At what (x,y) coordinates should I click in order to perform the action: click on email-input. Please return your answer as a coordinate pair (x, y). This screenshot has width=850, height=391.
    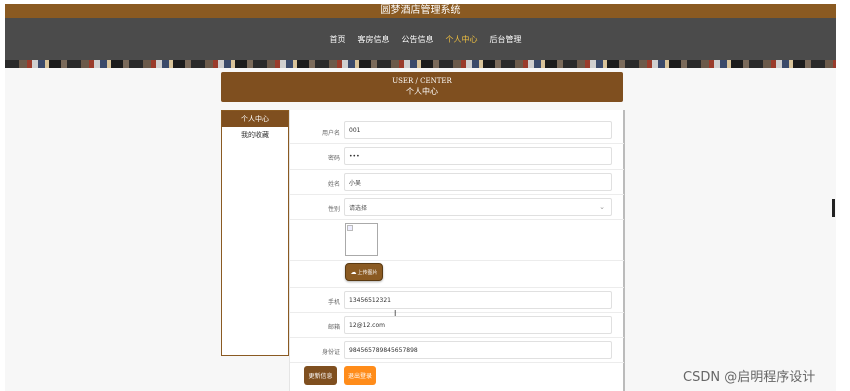
    Looking at the image, I should click on (478, 325).